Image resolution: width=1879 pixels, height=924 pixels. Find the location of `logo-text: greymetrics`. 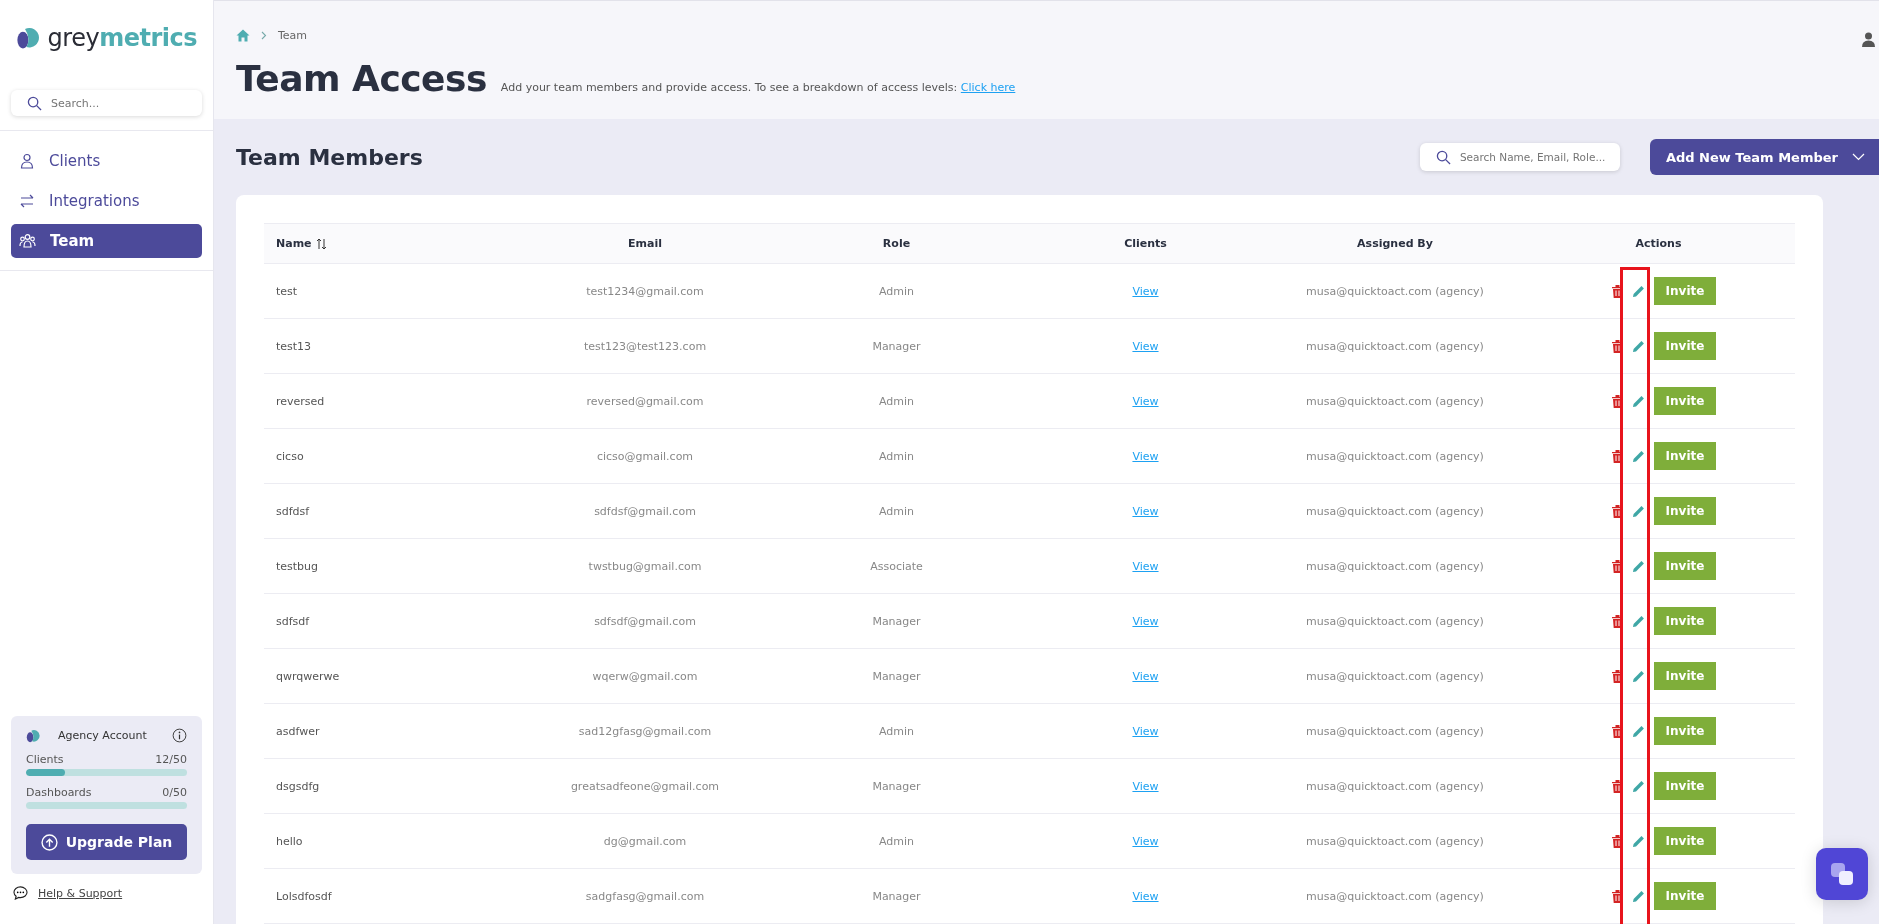

logo-text: greymetrics is located at coordinates (122, 38).